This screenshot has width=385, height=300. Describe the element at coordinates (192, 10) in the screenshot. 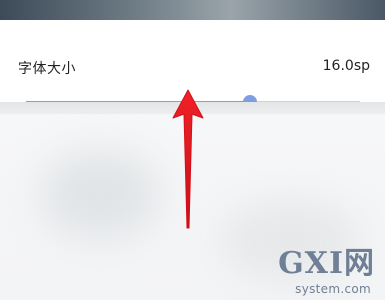

I see `background-image-strip` at that location.